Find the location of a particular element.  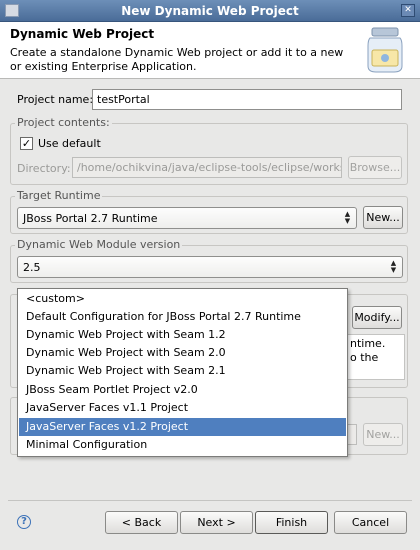

web-module-combo: 2.5 ▲ ▼ is located at coordinates (210, 267).